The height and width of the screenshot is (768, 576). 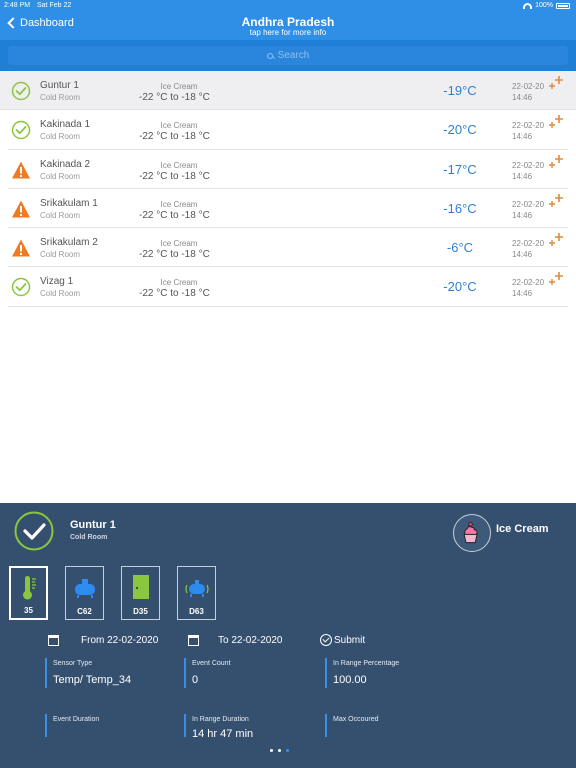 I want to click on thermometer-icon, so click(x=29, y=588).